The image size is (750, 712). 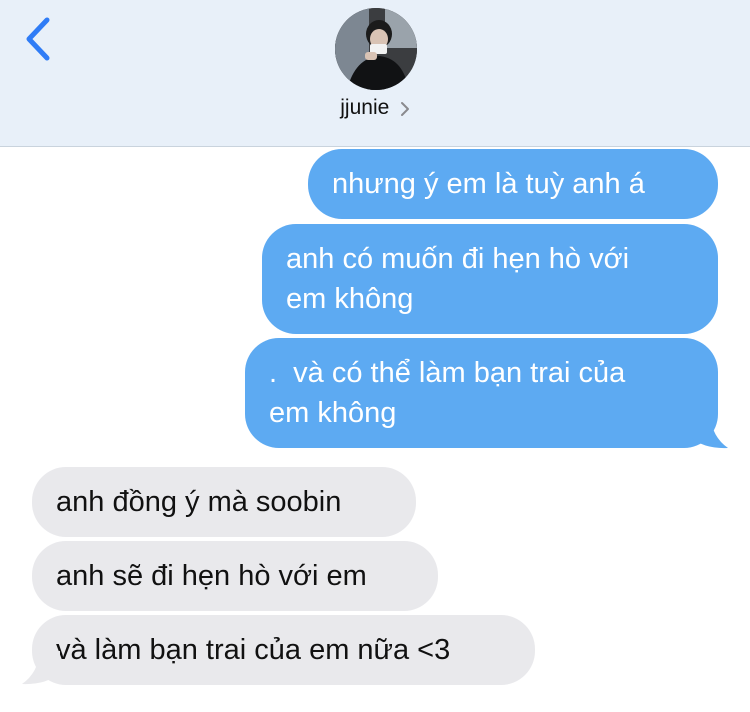 I want to click on contact-photo, so click(x=376, y=49).